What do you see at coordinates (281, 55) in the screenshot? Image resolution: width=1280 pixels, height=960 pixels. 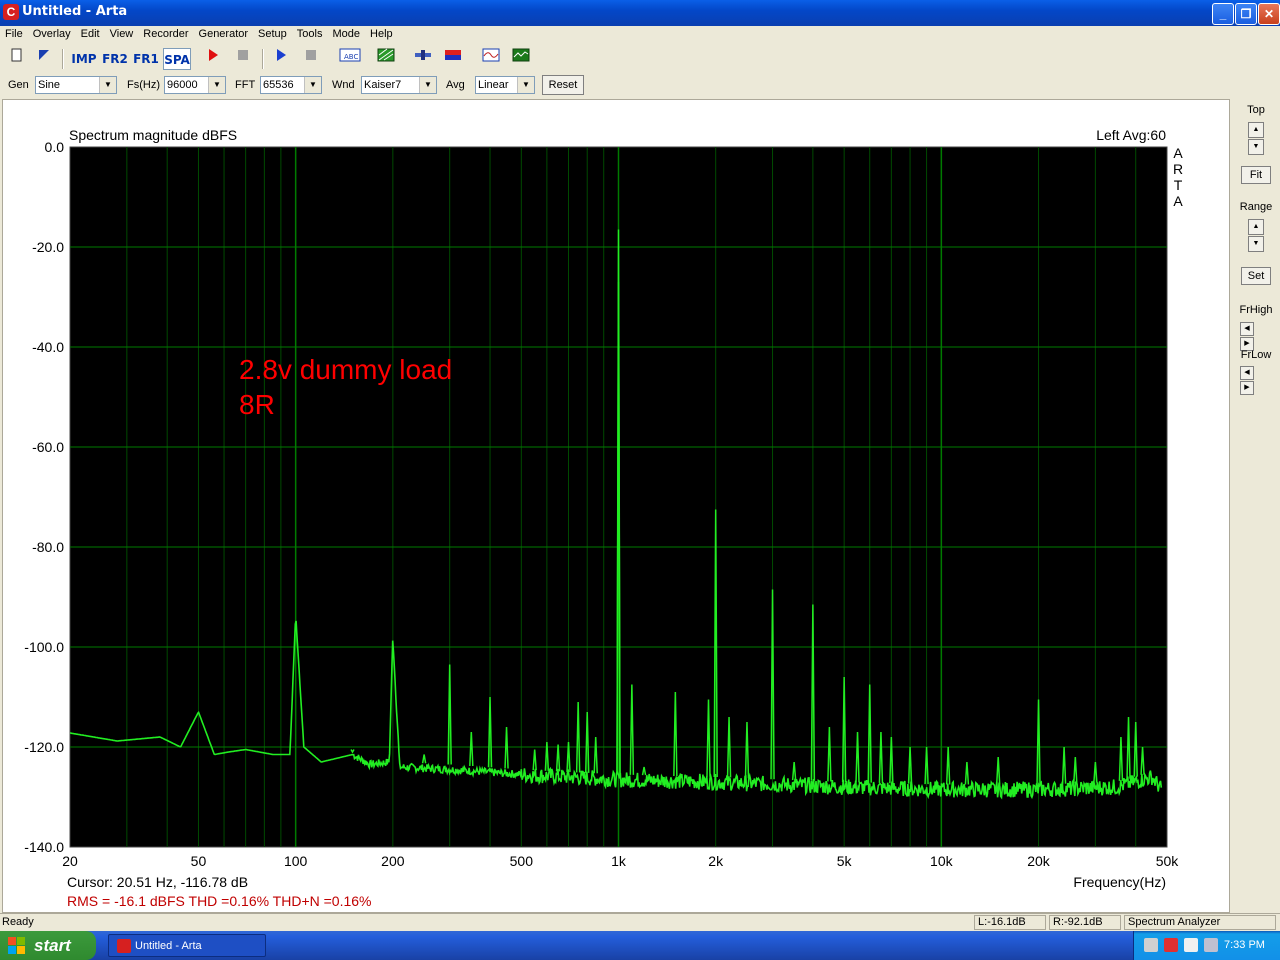 I see `play-blue-icon` at bounding box center [281, 55].